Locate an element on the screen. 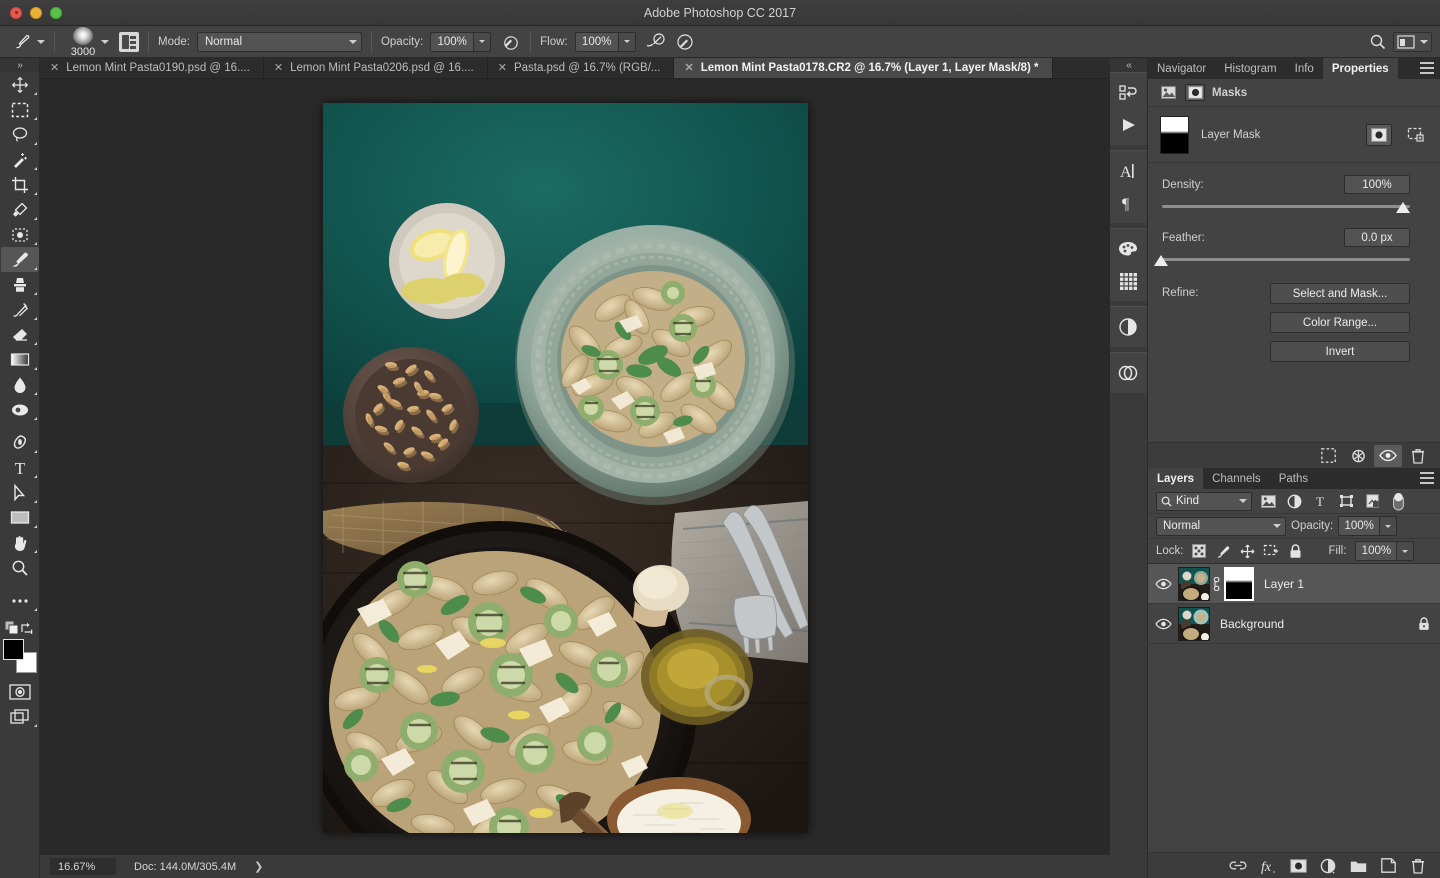  rectangle-tool is located at coordinates (20, 517).